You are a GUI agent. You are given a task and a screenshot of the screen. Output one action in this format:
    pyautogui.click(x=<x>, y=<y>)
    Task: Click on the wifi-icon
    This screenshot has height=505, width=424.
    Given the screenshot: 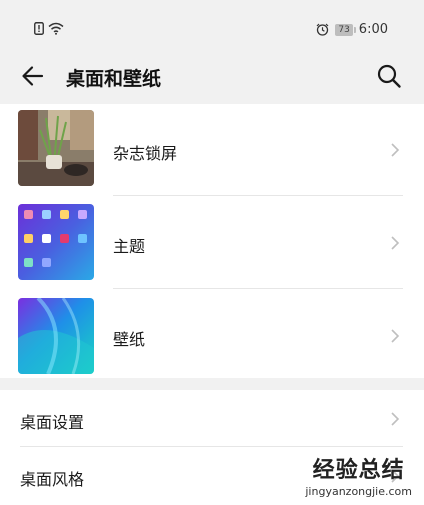 What is the action you would take?
    pyautogui.click(x=56, y=28)
    